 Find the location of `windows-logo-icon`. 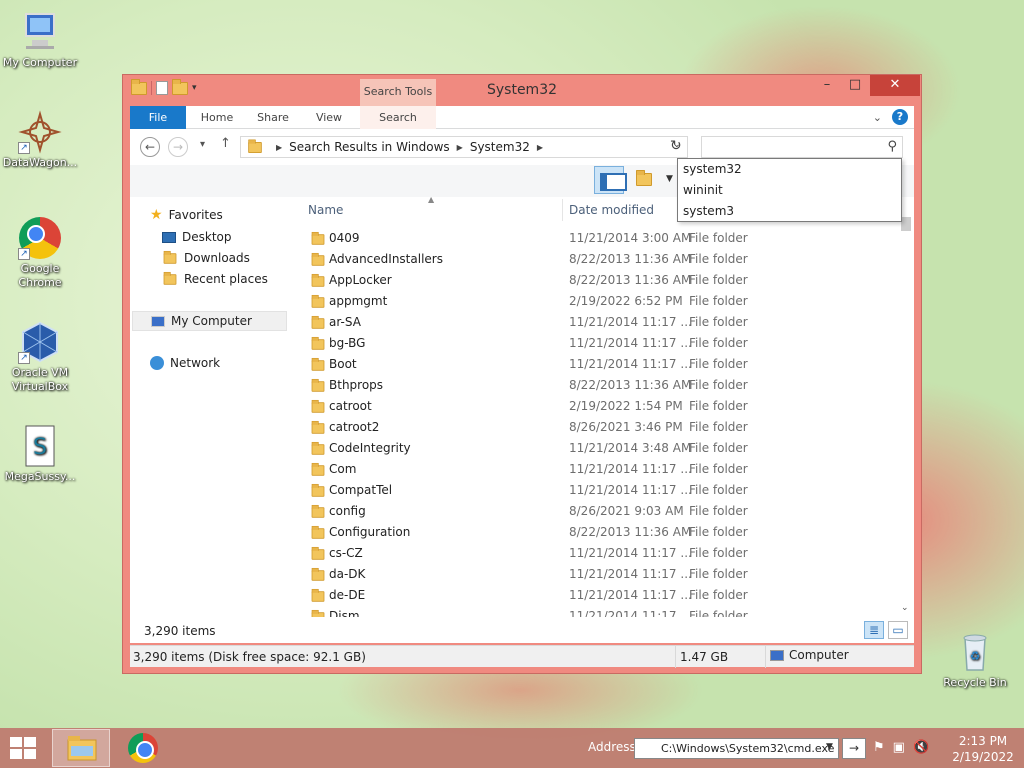

windows-logo-icon is located at coordinates (24, 749).